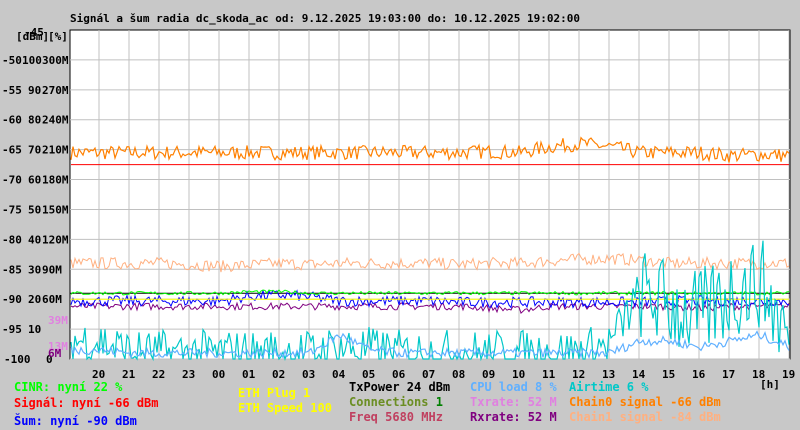 The width and height of the screenshot is (800, 430). What do you see at coordinates (12, 60) in the screenshot?
I see `y-tick-dbm: -50` at bounding box center [12, 60].